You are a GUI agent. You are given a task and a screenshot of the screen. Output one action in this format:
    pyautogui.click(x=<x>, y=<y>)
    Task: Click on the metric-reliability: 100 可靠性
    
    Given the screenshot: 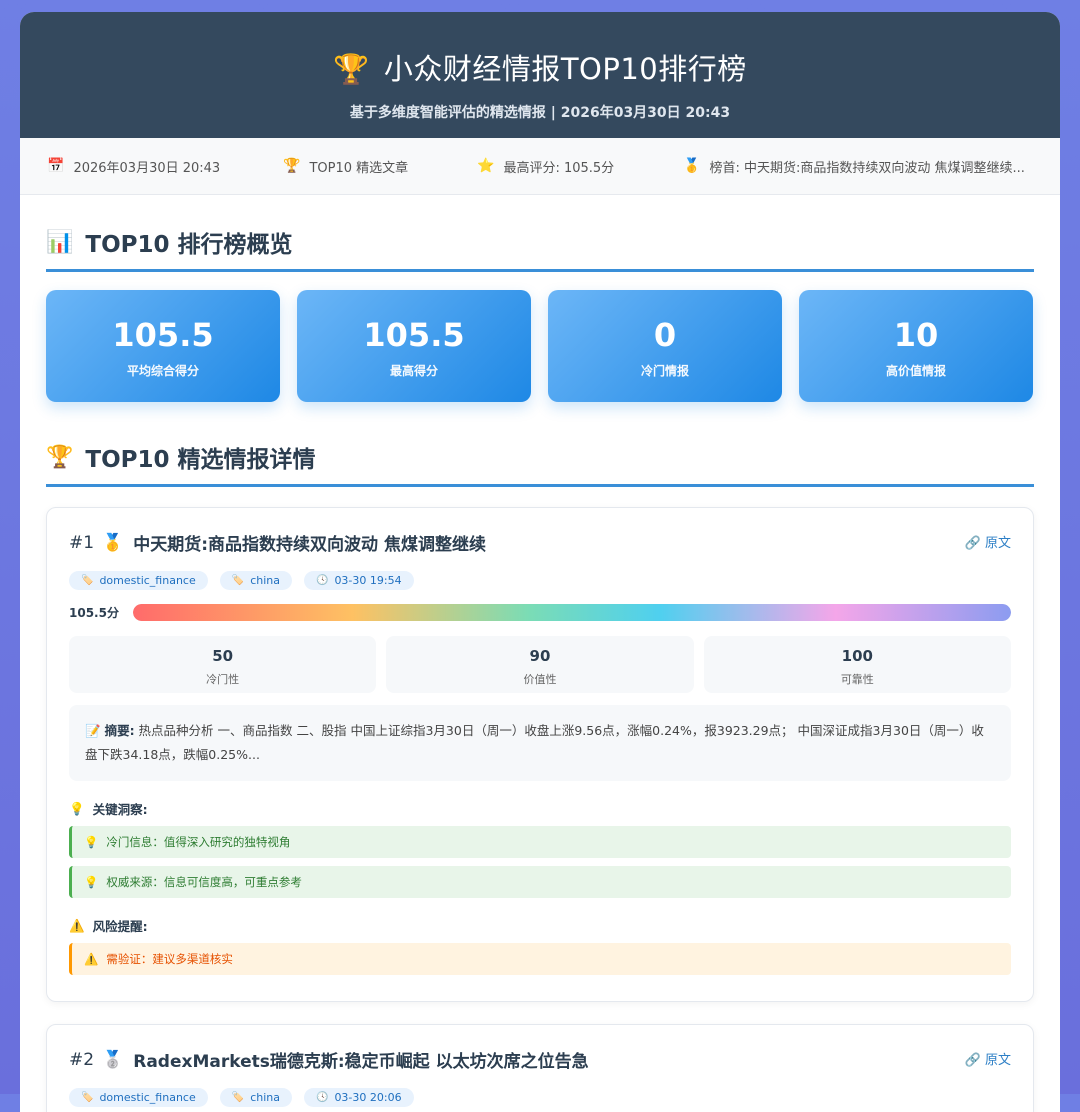 What is the action you would take?
    pyautogui.click(x=857, y=664)
    